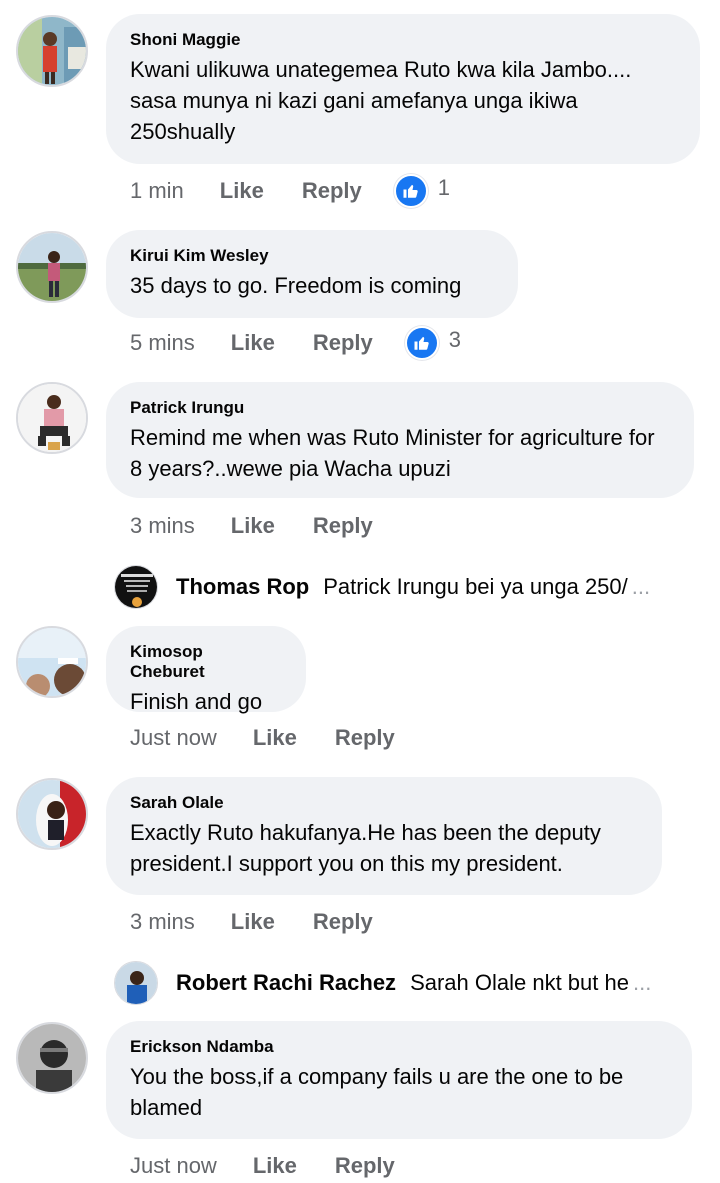 The width and height of the screenshot is (720, 1183). What do you see at coordinates (296, 285) in the screenshot?
I see `comment-text: 35 days to go. Freedom is coming` at bounding box center [296, 285].